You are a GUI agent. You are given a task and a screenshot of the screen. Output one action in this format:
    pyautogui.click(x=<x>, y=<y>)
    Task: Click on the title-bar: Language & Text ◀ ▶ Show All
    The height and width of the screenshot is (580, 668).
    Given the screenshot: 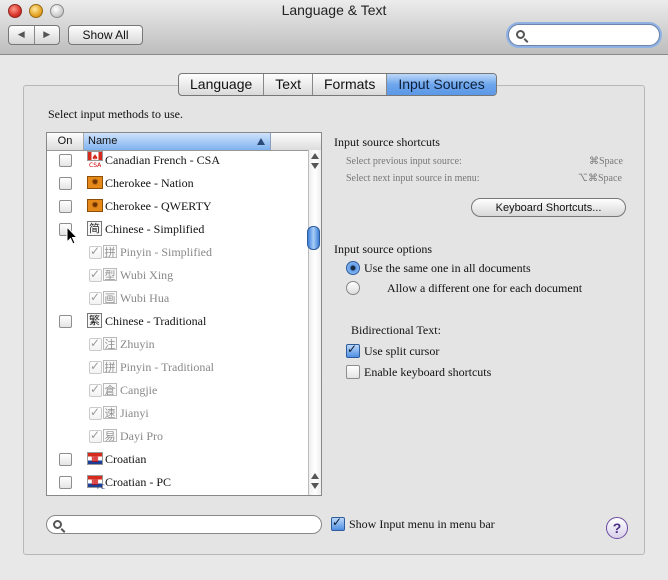 What is the action you would take?
    pyautogui.click(x=334, y=27)
    